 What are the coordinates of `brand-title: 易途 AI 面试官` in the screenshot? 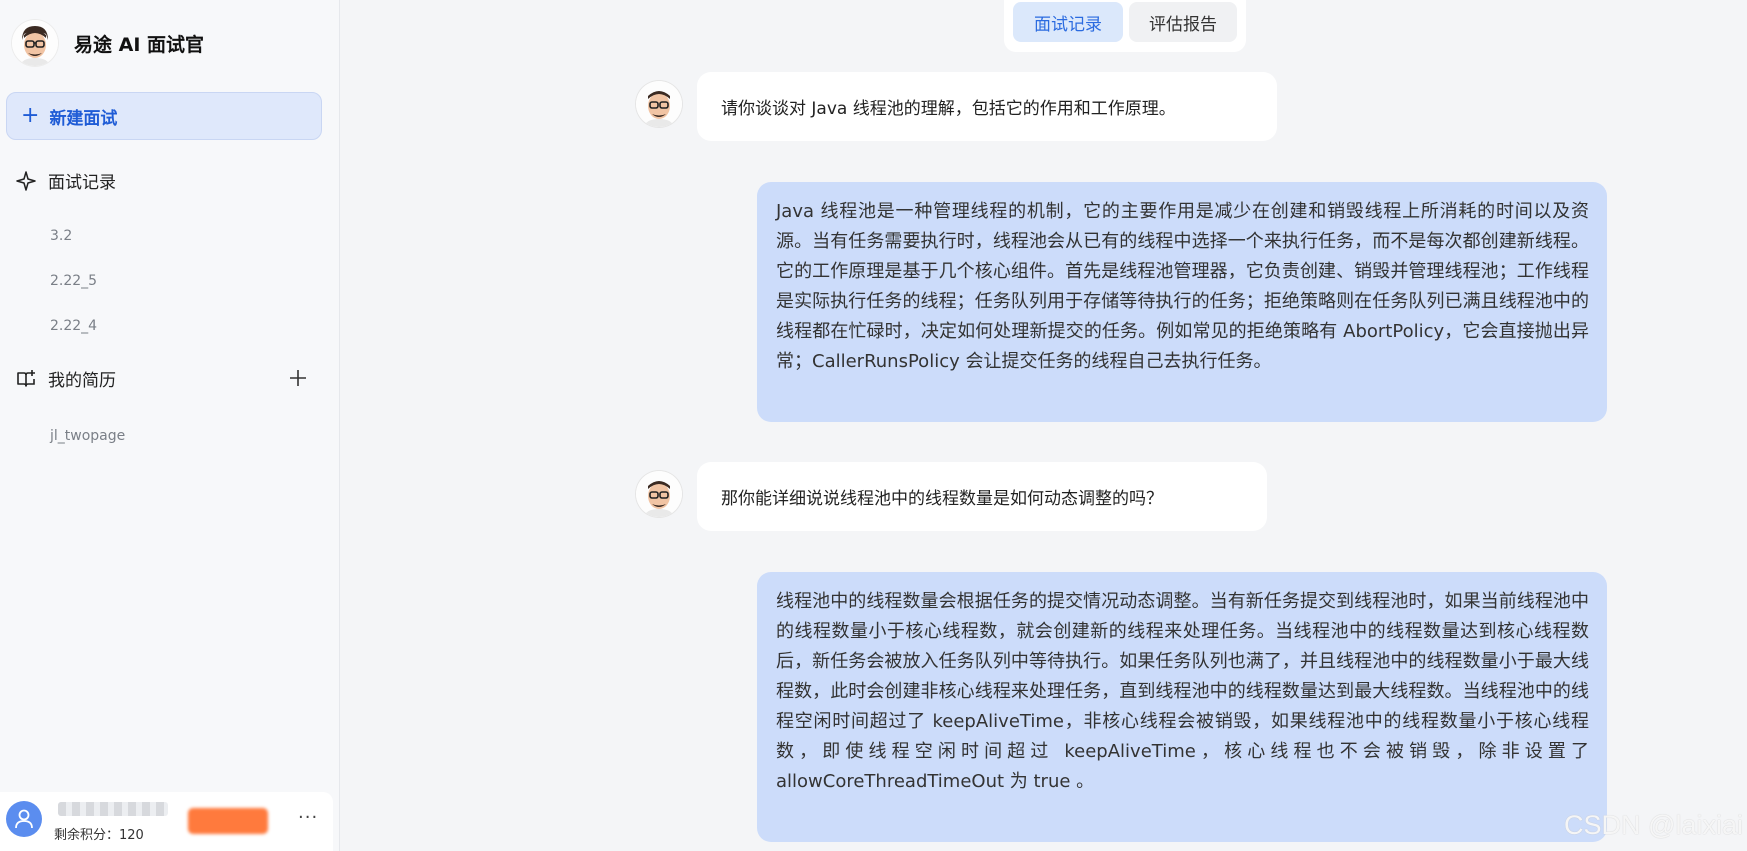 It's located at (139, 44).